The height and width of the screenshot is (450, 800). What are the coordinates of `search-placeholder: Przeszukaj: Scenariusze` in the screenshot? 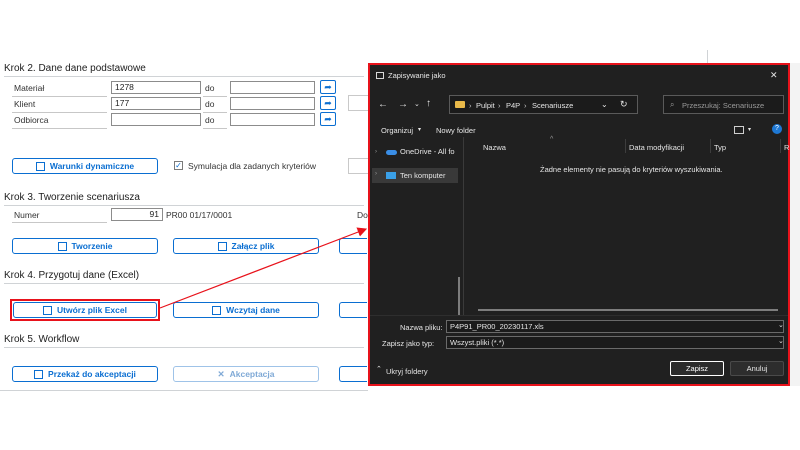 It's located at (723, 105).